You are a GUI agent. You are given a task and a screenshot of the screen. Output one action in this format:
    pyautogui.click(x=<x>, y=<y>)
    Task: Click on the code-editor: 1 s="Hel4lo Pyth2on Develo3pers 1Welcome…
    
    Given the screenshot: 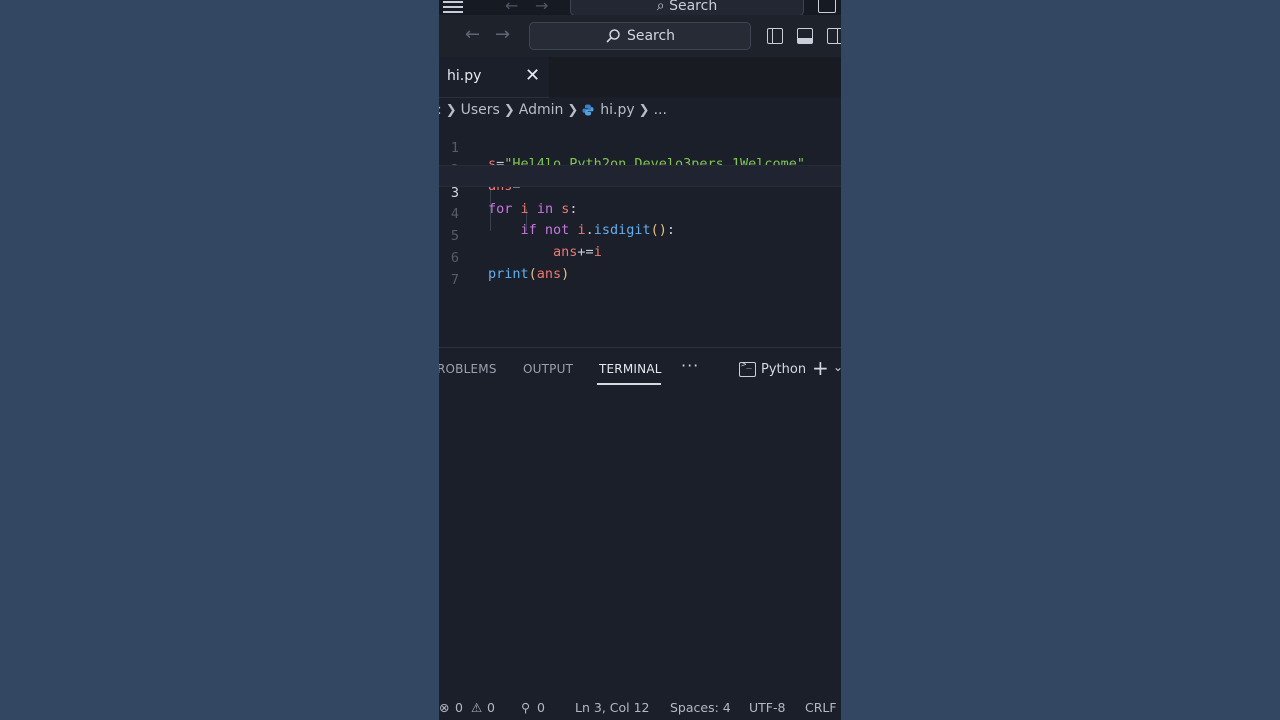 What is the action you would take?
    pyautogui.click(x=640, y=234)
    